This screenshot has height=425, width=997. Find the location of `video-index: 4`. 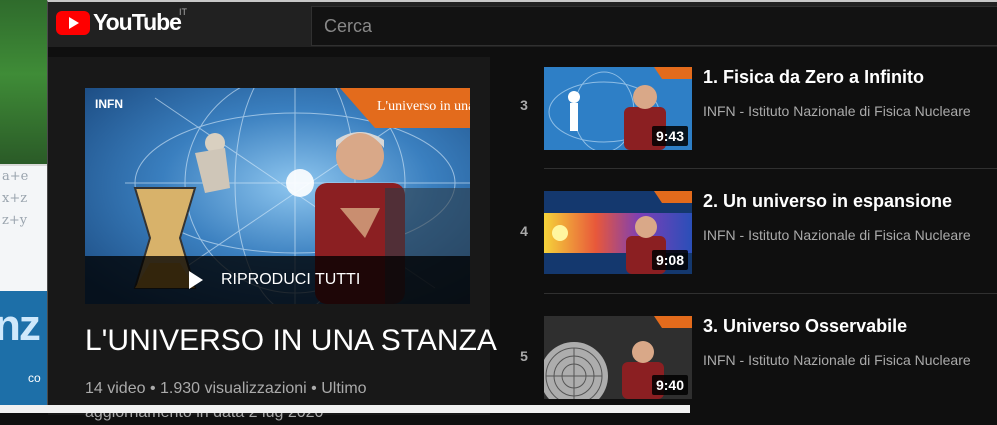

video-index: 4 is located at coordinates (524, 231).